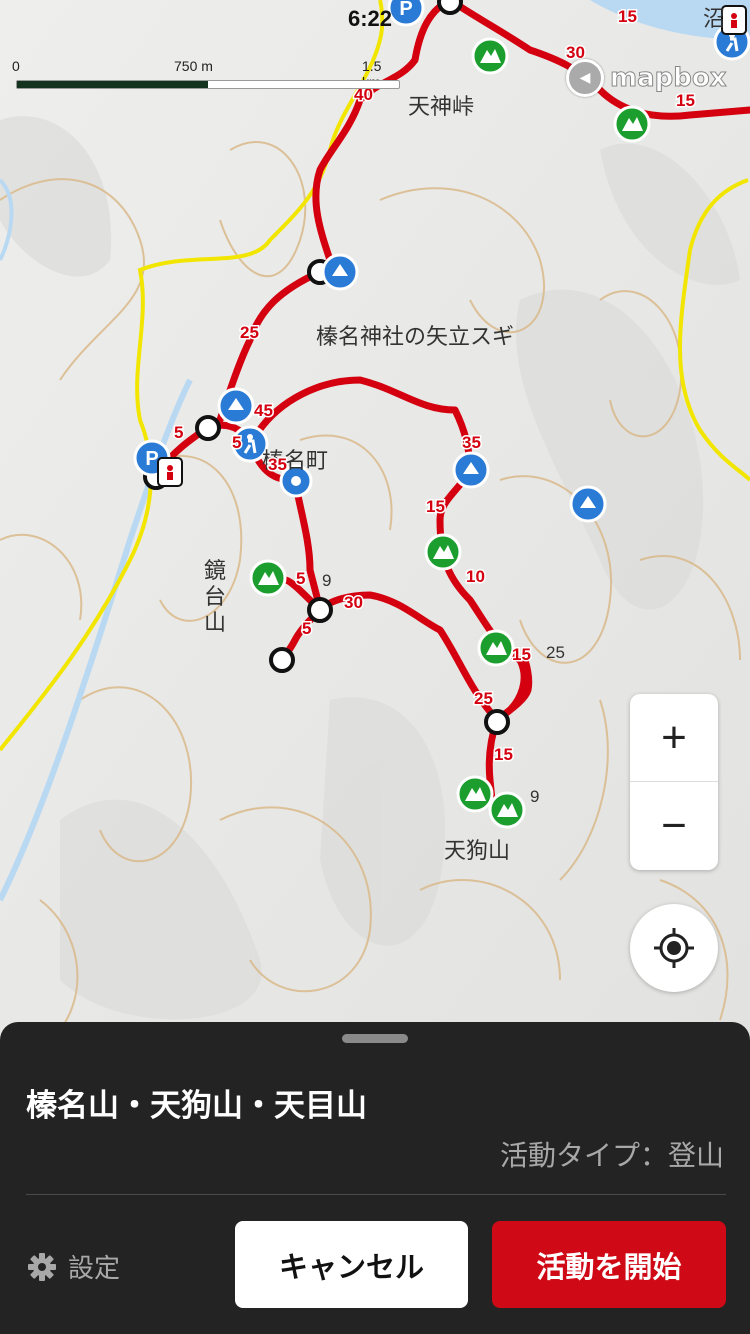 This screenshot has width=750, height=1334. What do you see at coordinates (263, 410) in the screenshot?
I see `route-time-label: 45` at bounding box center [263, 410].